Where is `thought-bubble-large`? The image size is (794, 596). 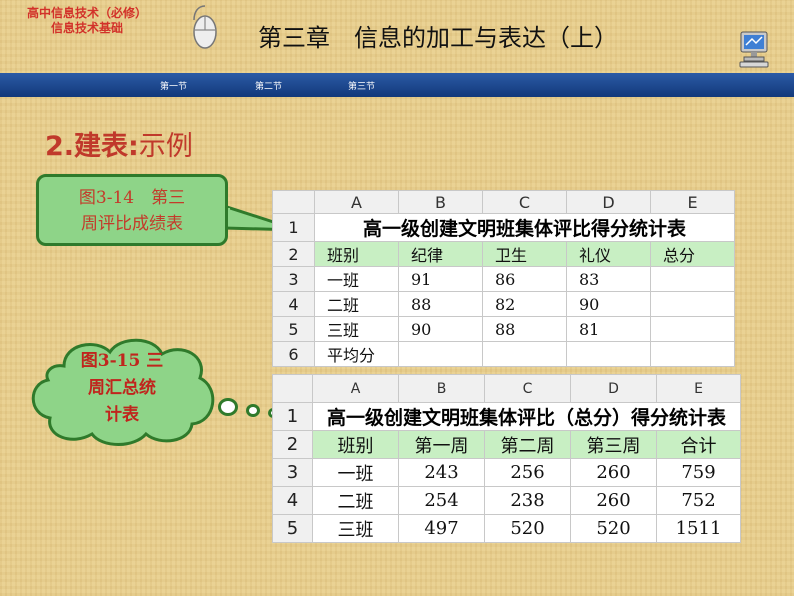 thought-bubble-large is located at coordinates (228, 407).